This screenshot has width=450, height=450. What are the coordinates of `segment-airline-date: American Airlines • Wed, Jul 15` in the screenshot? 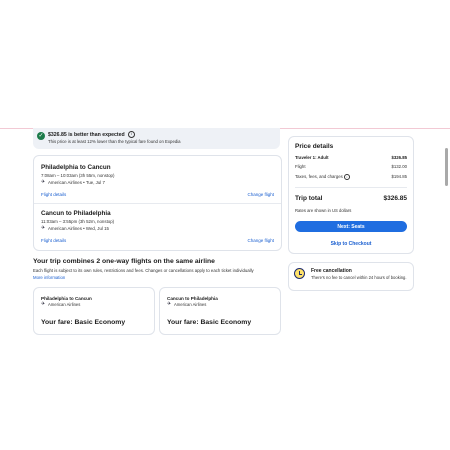 It's located at (78, 228).